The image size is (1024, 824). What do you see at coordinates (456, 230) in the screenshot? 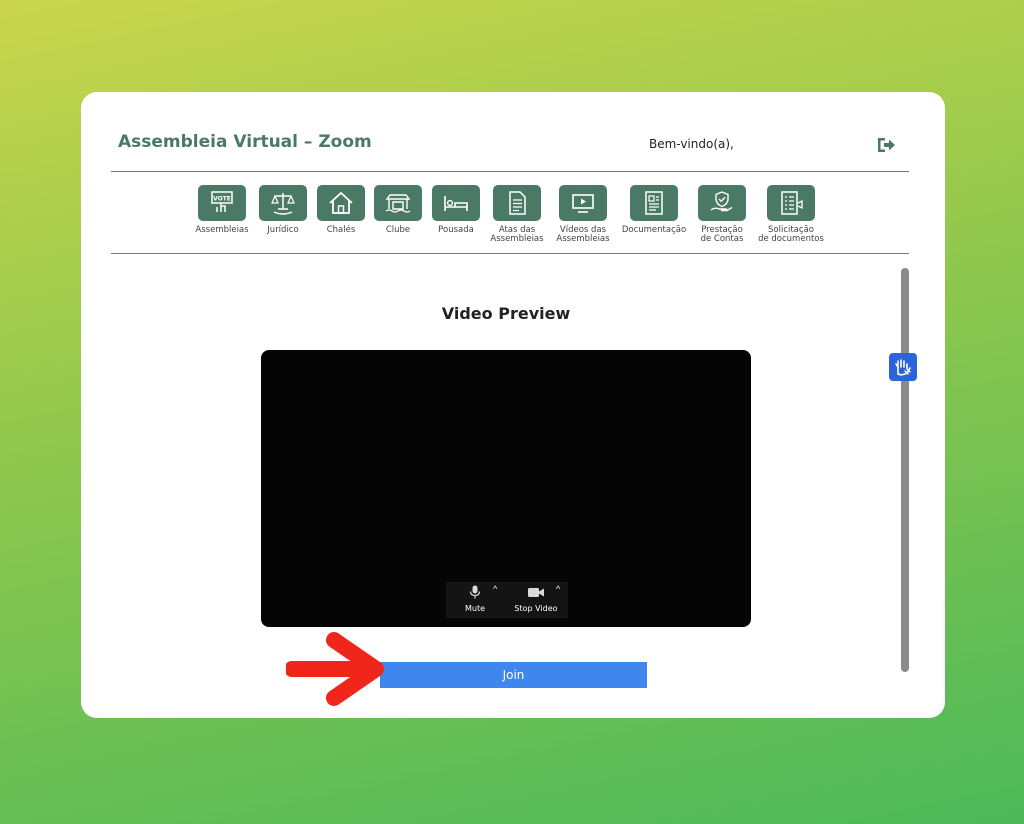
I see `nav-label: Pousada` at bounding box center [456, 230].